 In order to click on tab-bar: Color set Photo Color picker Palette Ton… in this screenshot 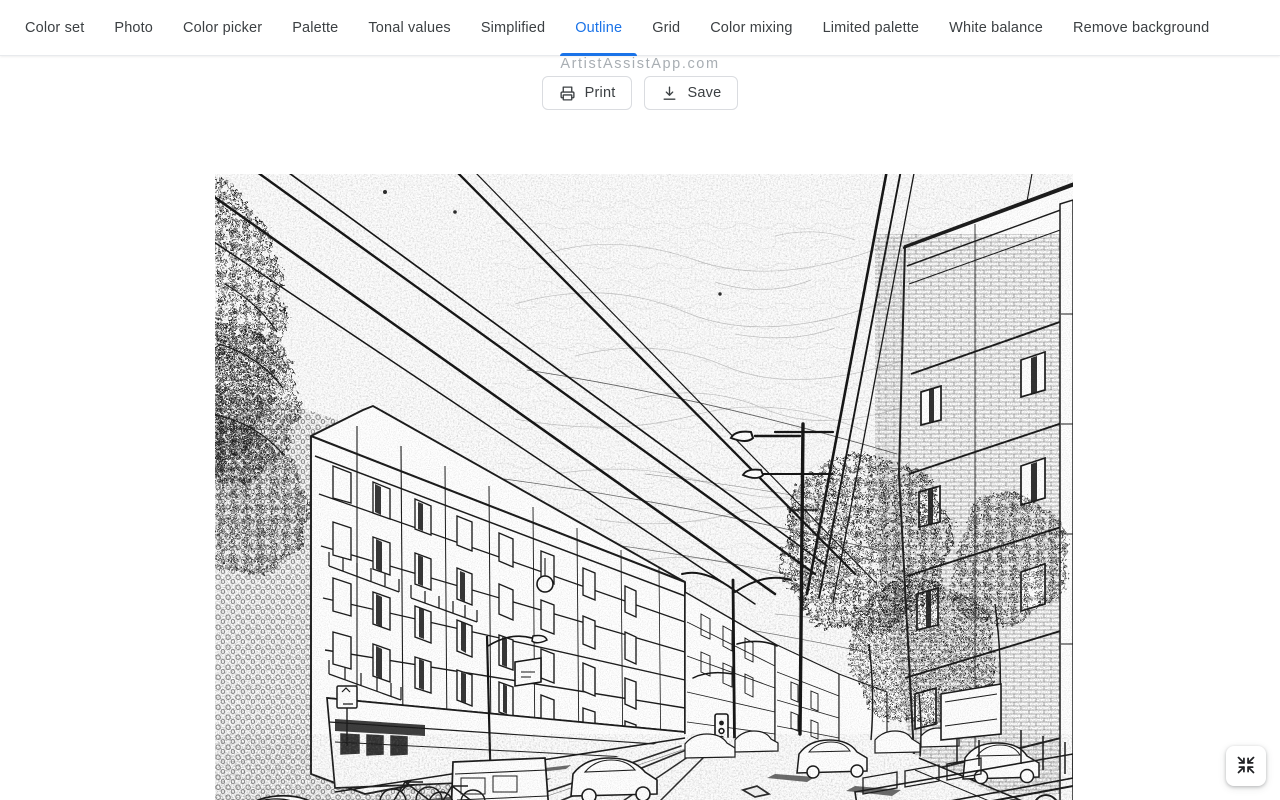, I will do `click(640, 28)`.